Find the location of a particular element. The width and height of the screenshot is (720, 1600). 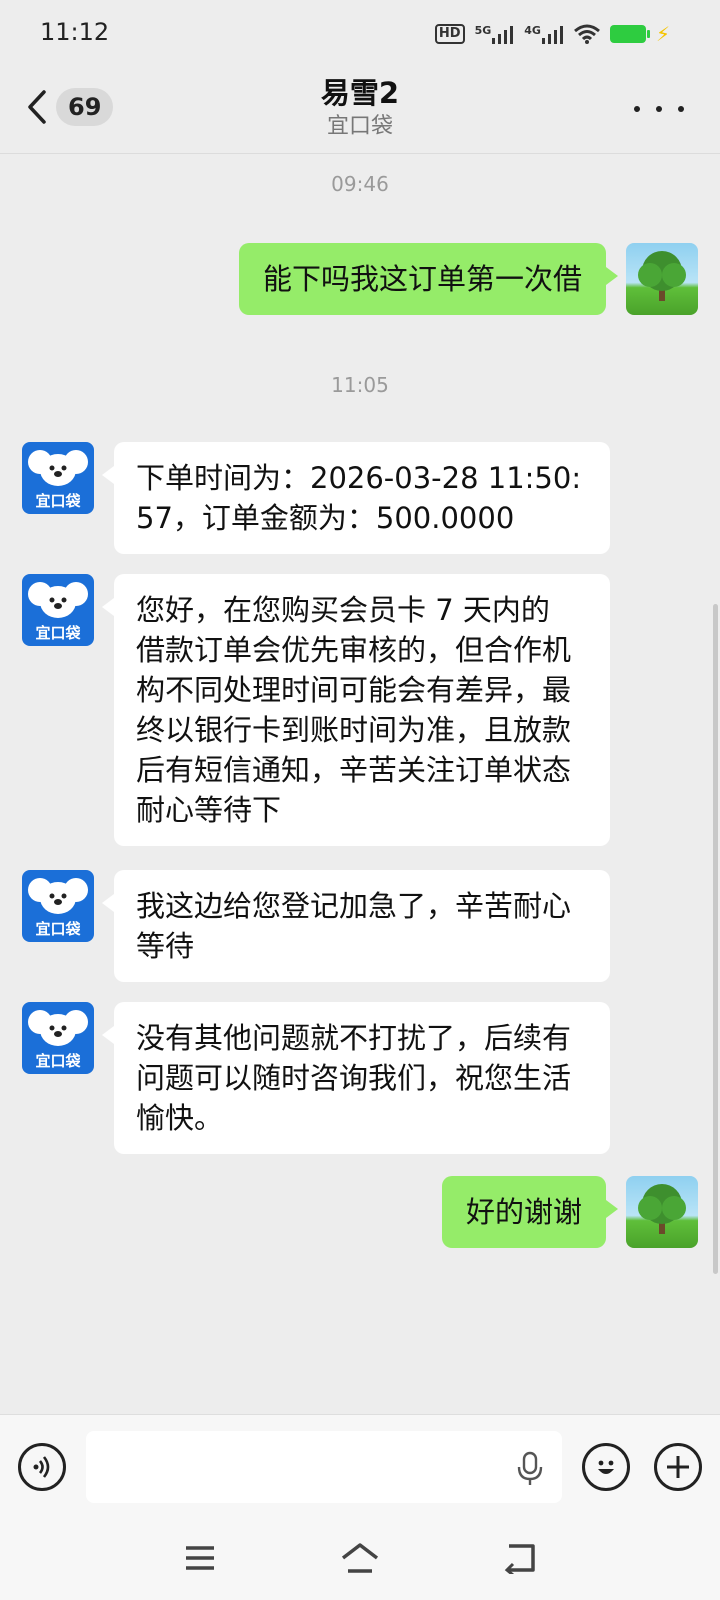

microphone-icon is located at coordinates (530, 1469).